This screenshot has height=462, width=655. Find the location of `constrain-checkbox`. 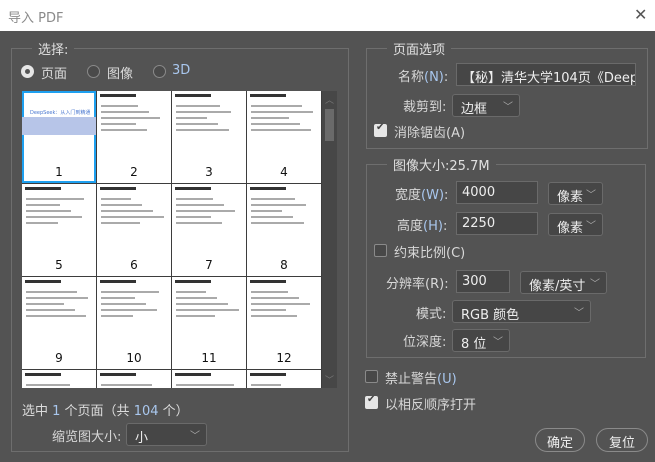

constrain-checkbox is located at coordinates (380, 250).